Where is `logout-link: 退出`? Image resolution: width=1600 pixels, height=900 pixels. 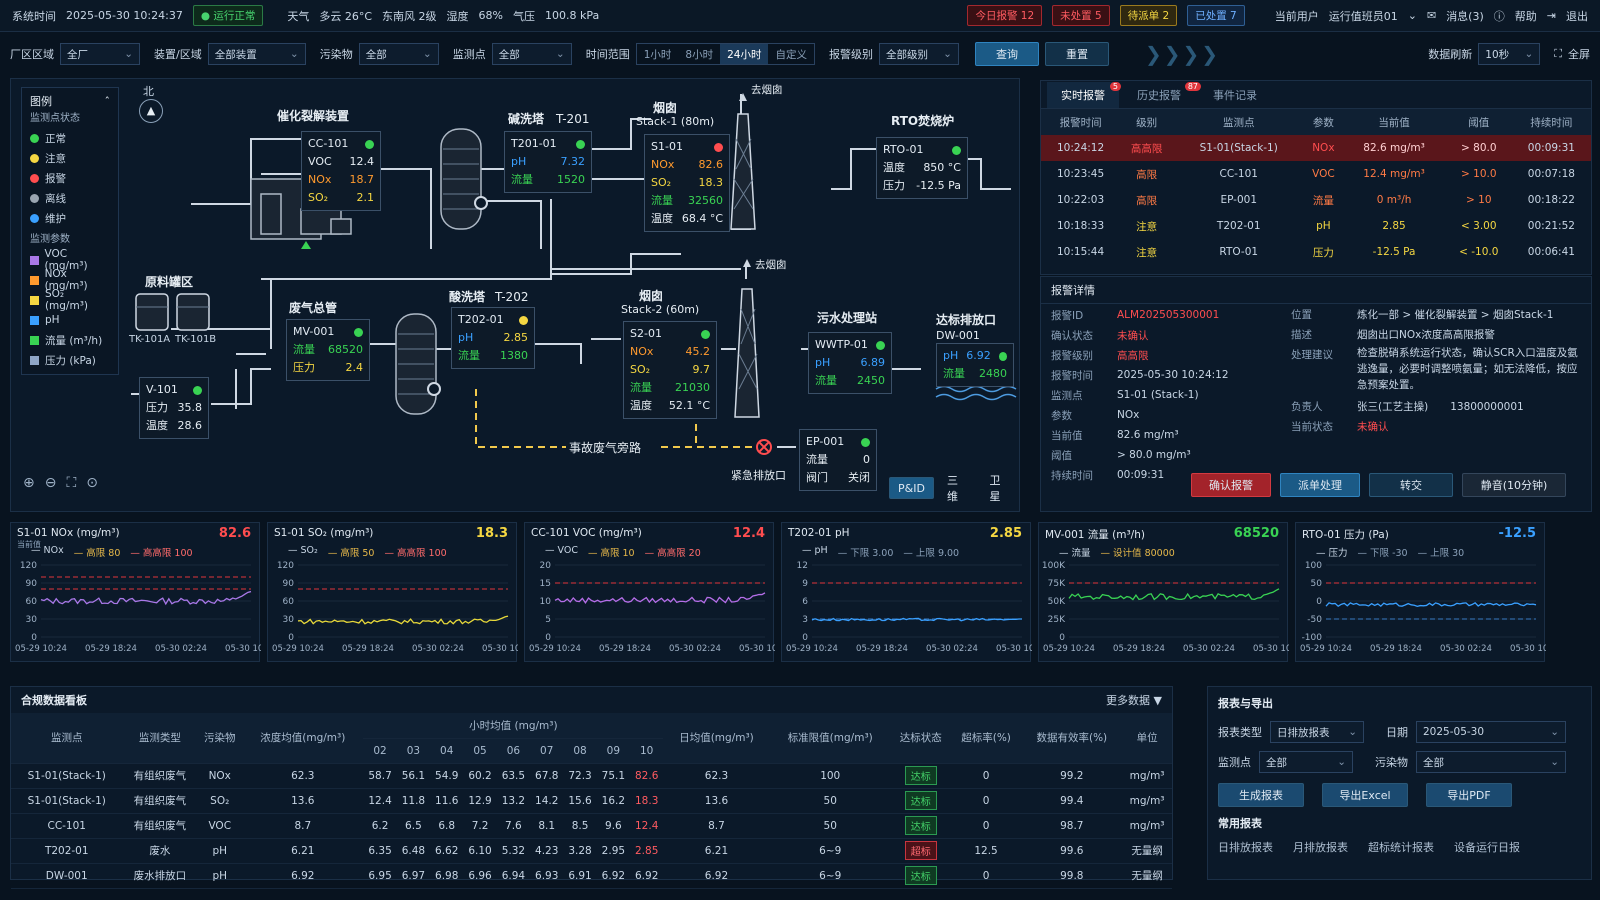 logout-link: 退出 is located at coordinates (1577, 16).